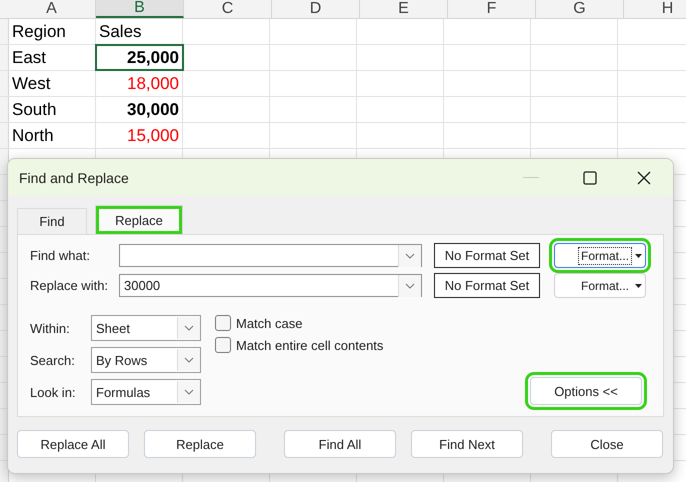 This screenshot has height=482, width=686. What do you see at coordinates (73, 444) in the screenshot?
I see `dialog-button: Replace All` at bounding box center [73, 444].